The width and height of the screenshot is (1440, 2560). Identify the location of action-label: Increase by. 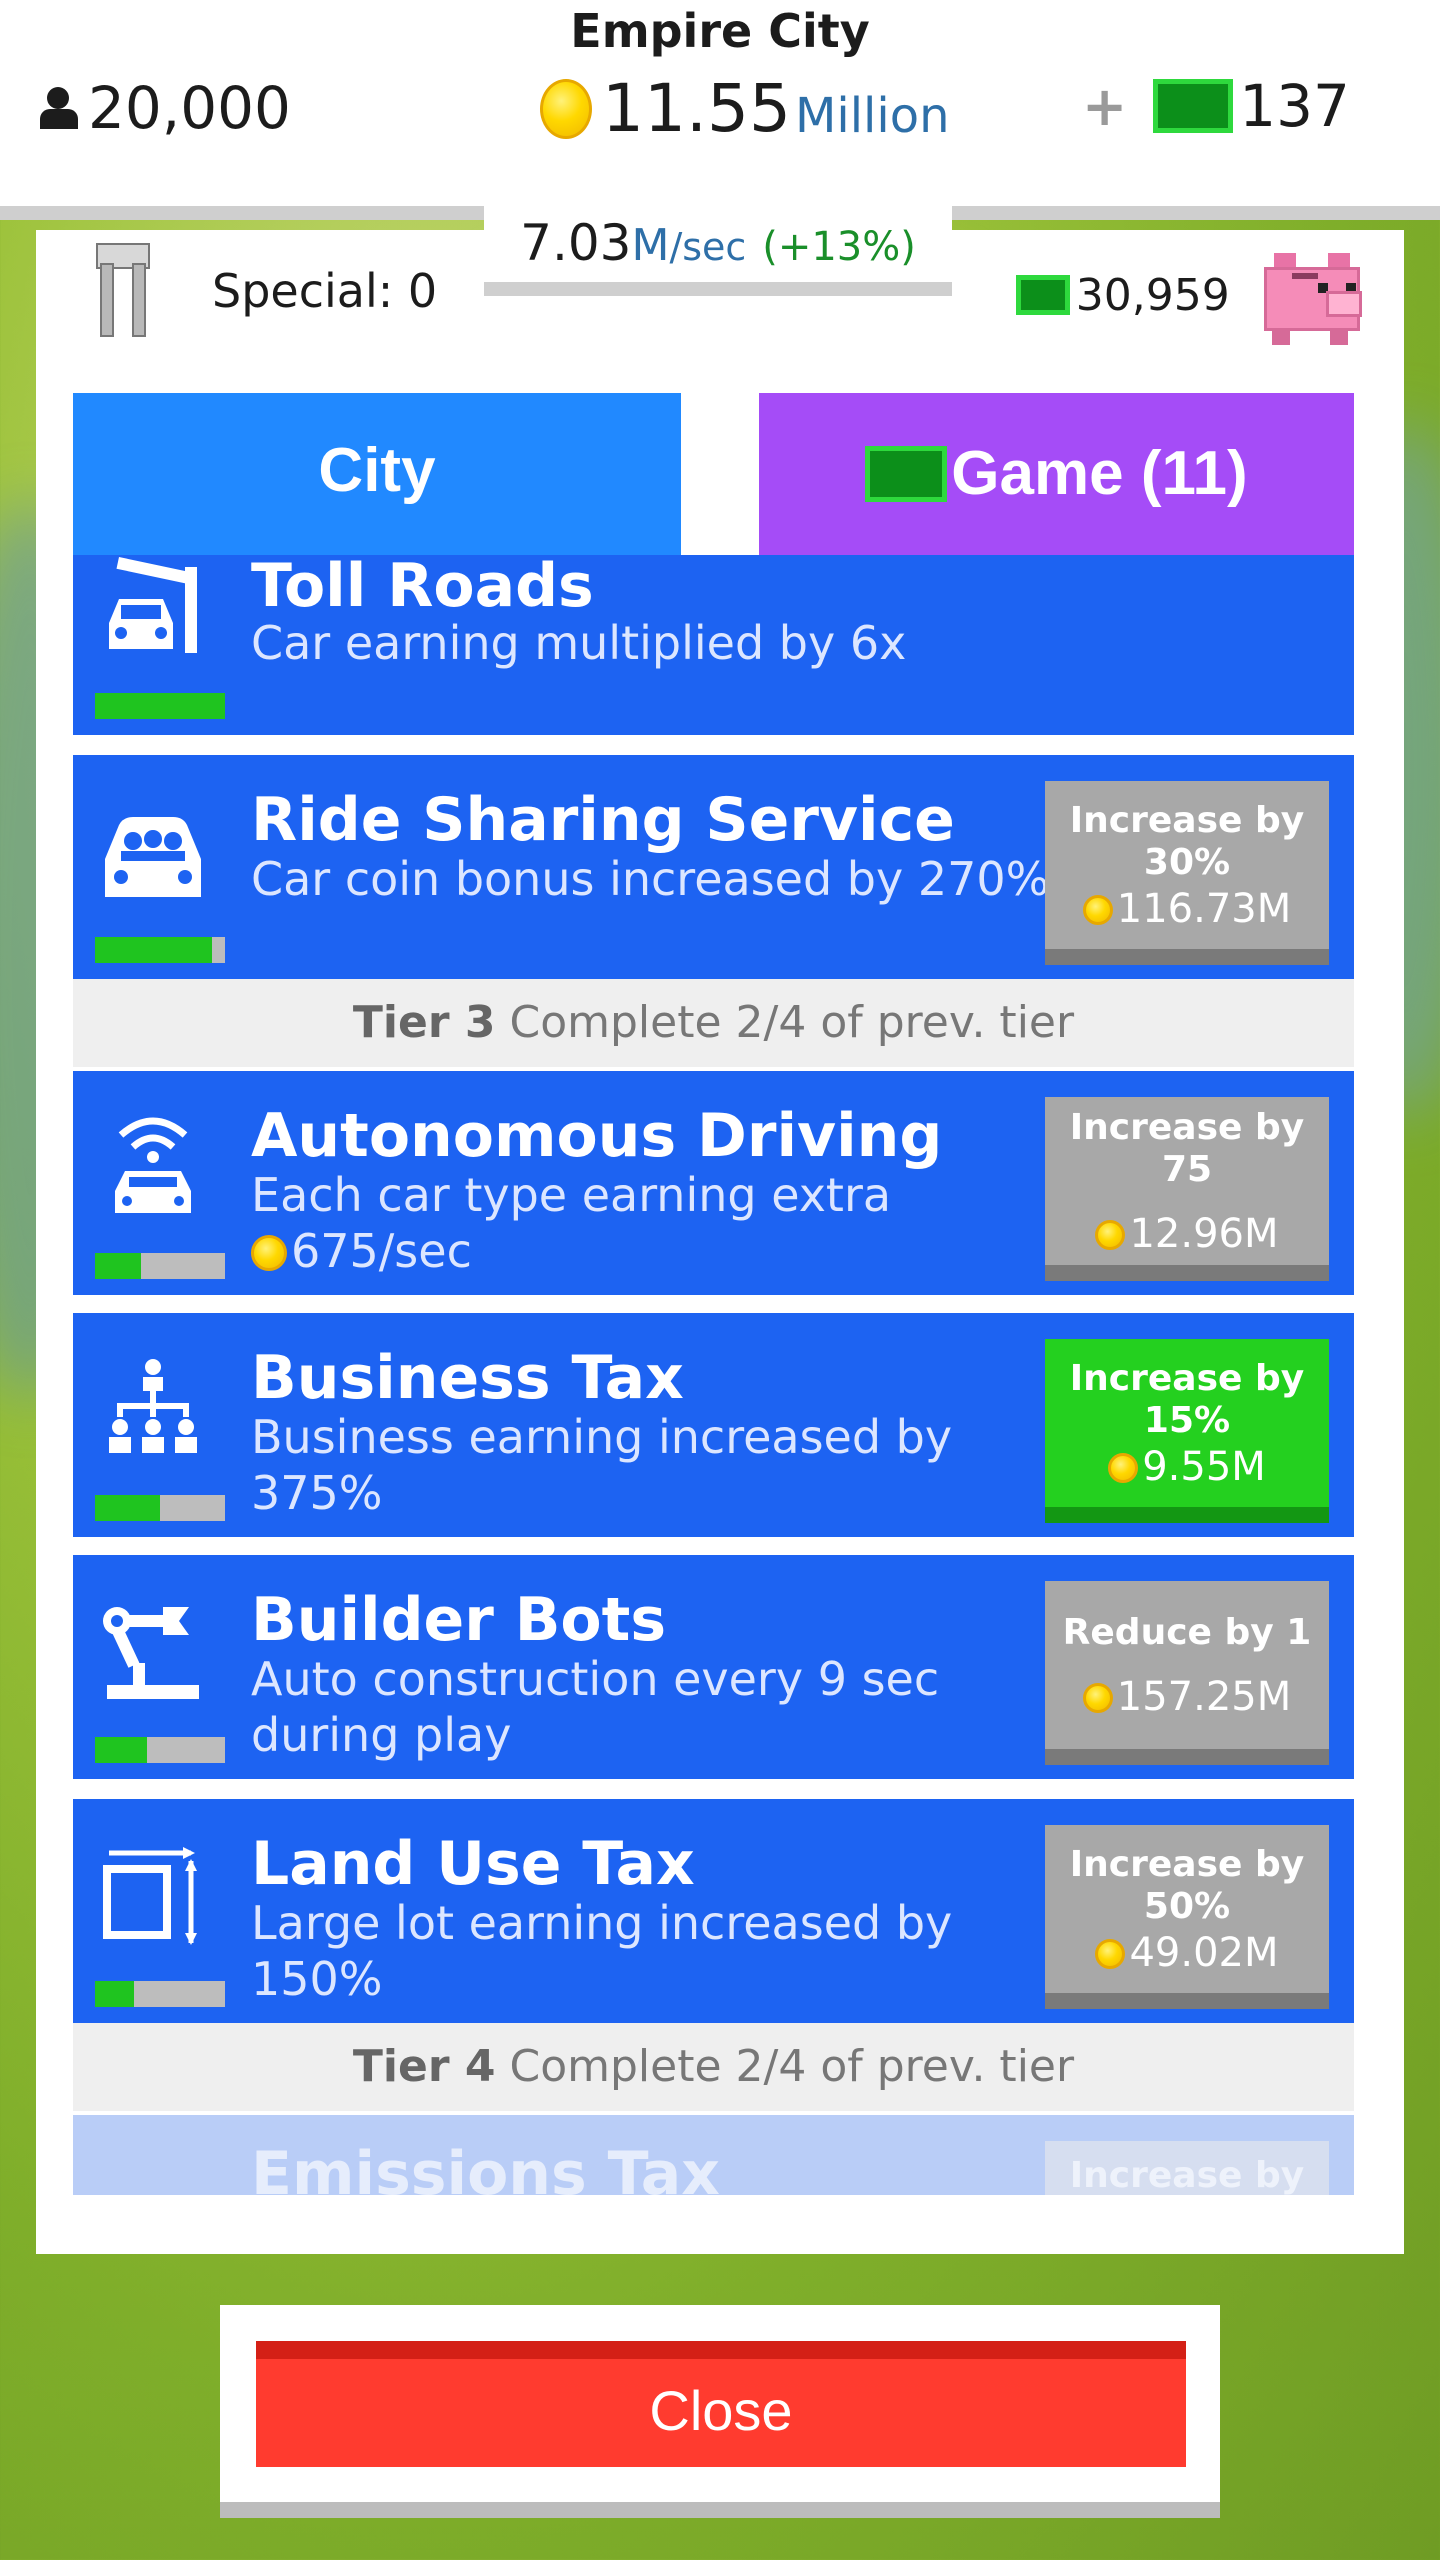
(1187, 2175).